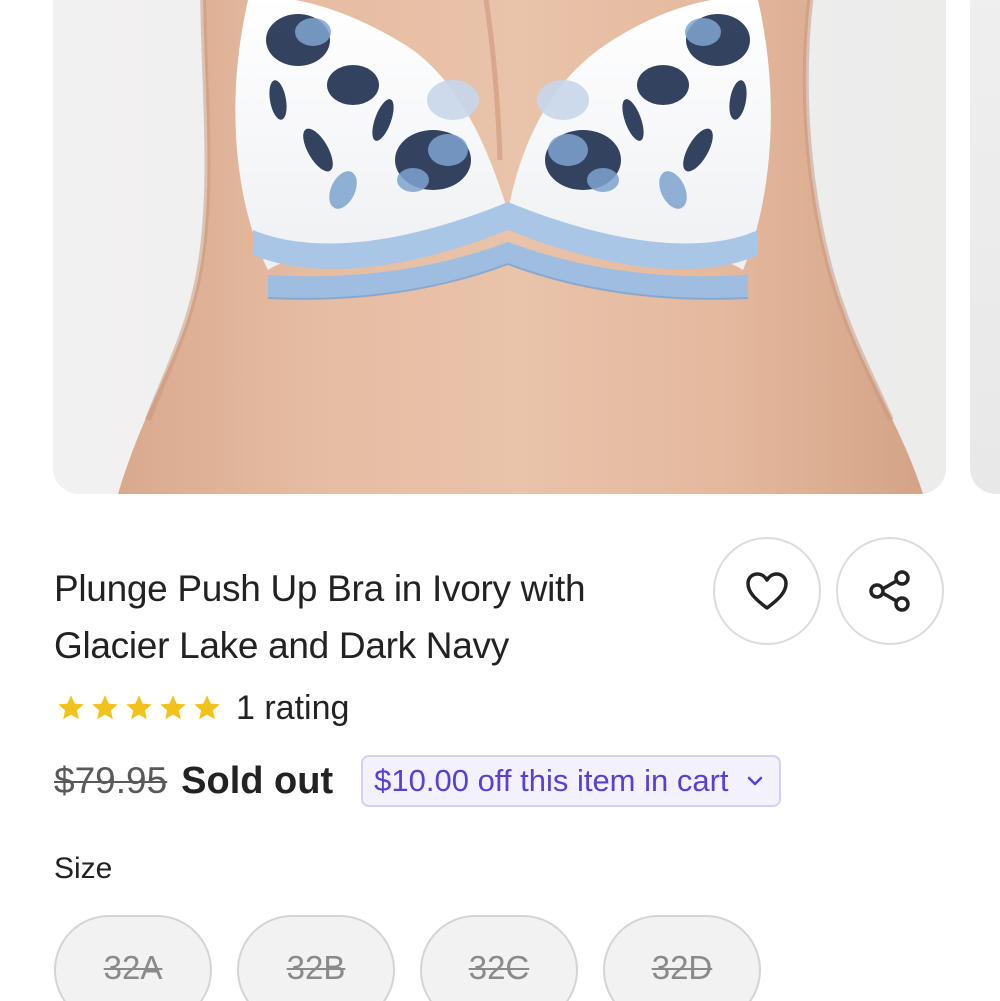 The width and height of the screenshot is (1000, 1001). What do you see at coordinates (111, 780) in the screenshot?
I see `original-price: $79.95` at bounding box center [111, 780].